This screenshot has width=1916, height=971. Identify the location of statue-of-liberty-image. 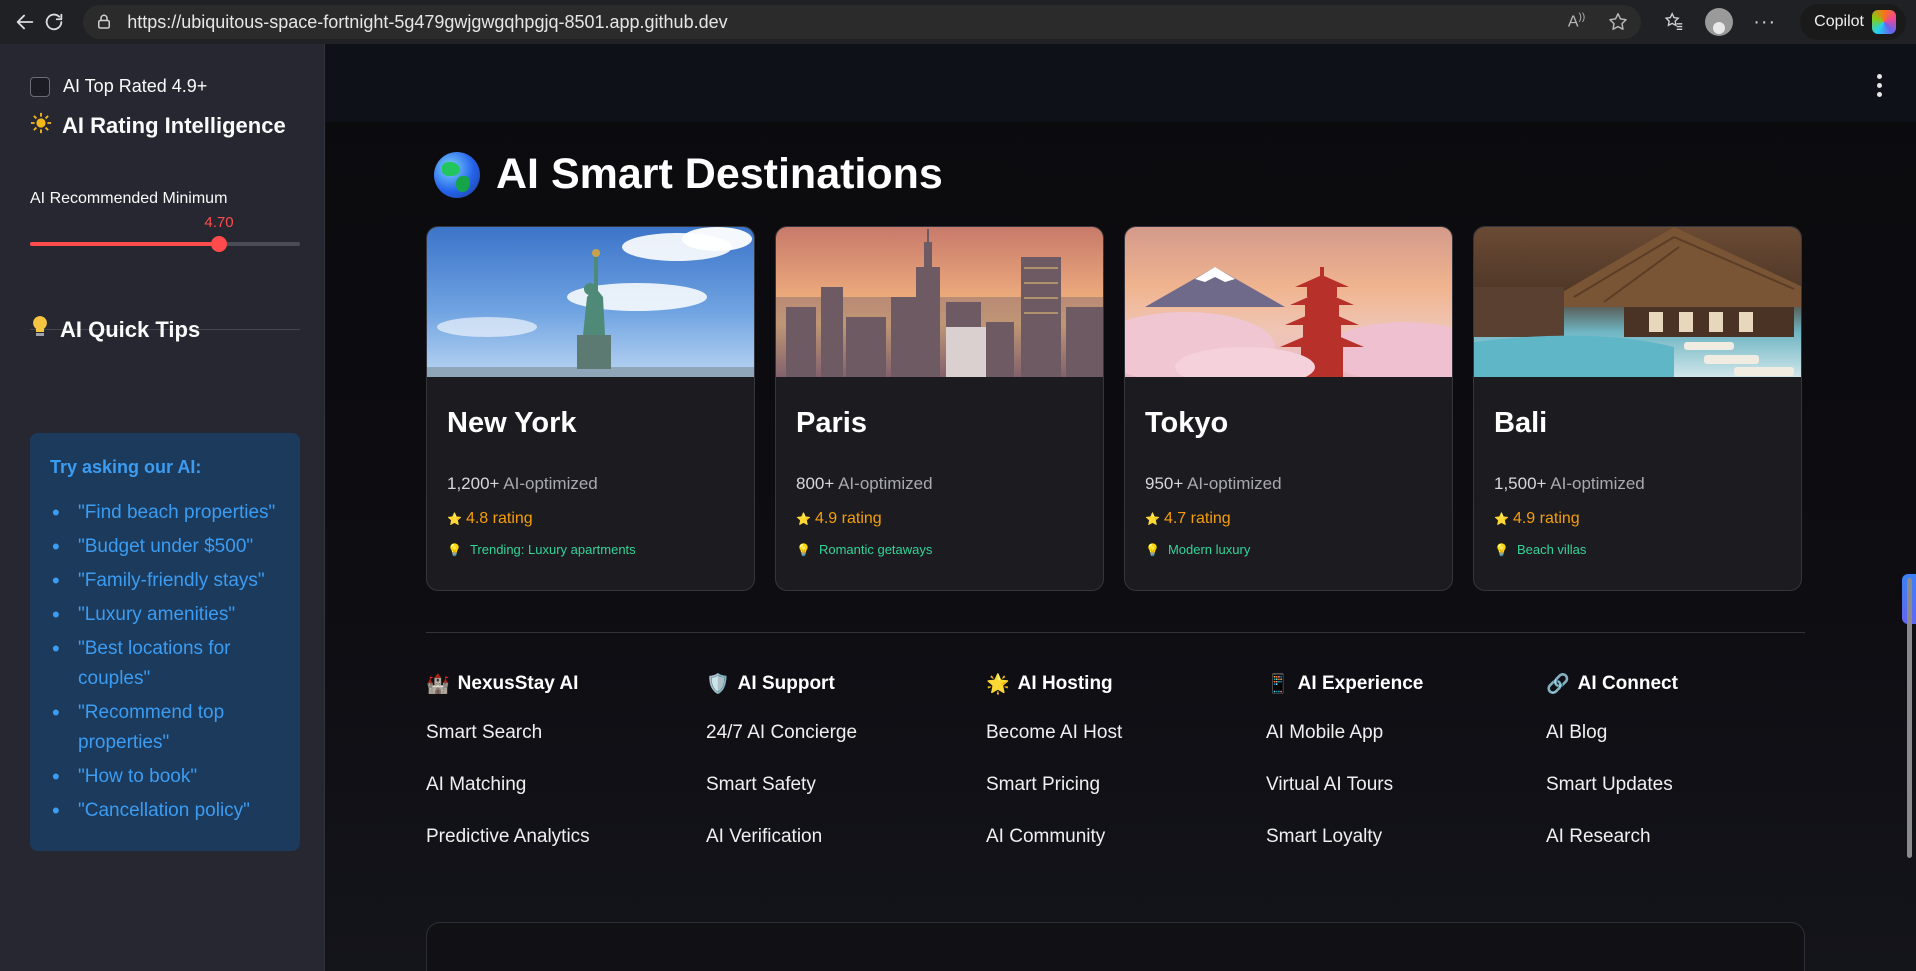
(590, 302).